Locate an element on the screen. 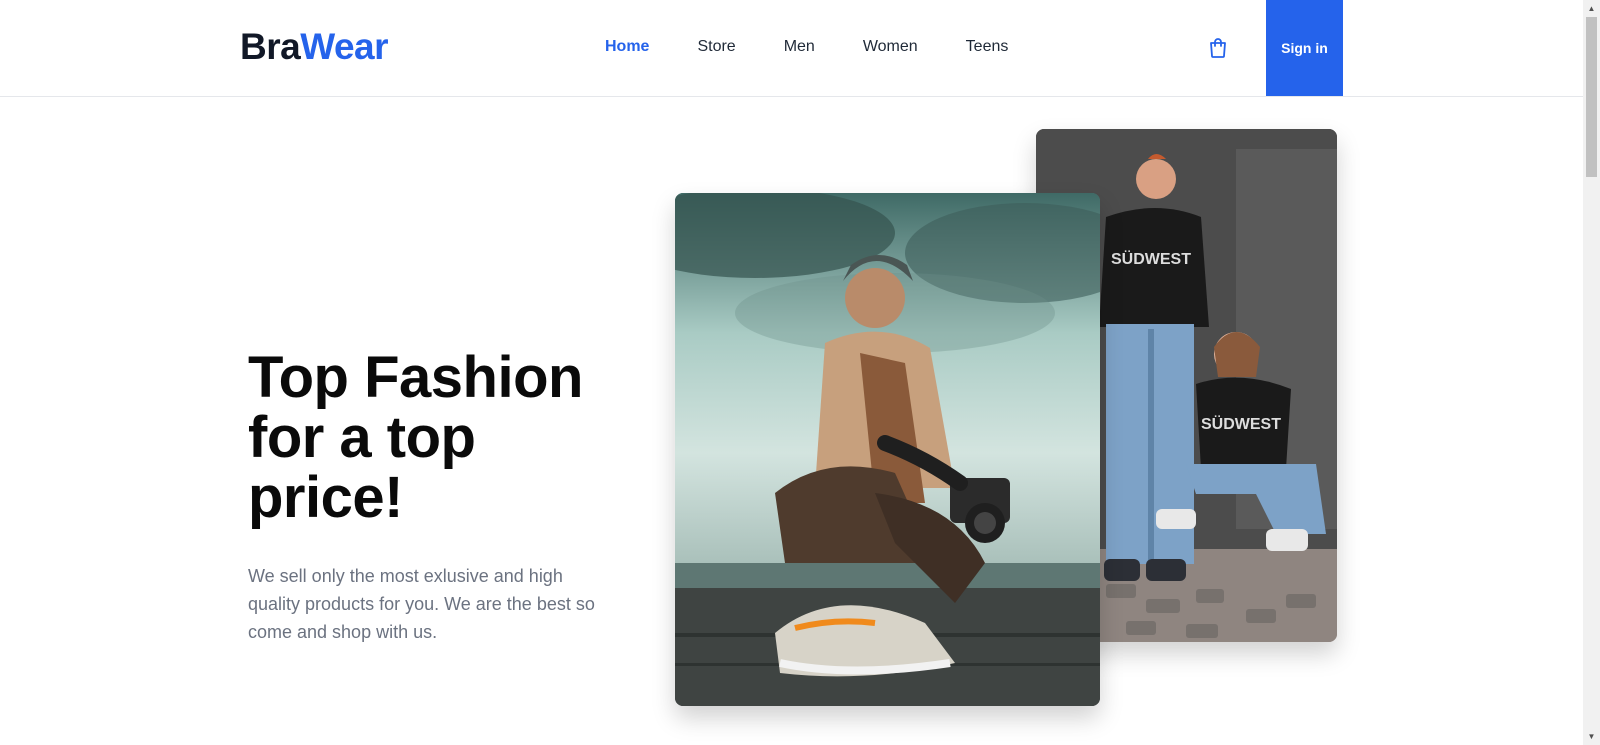  nav-item-home: Home is located at coordinates (627, 47).